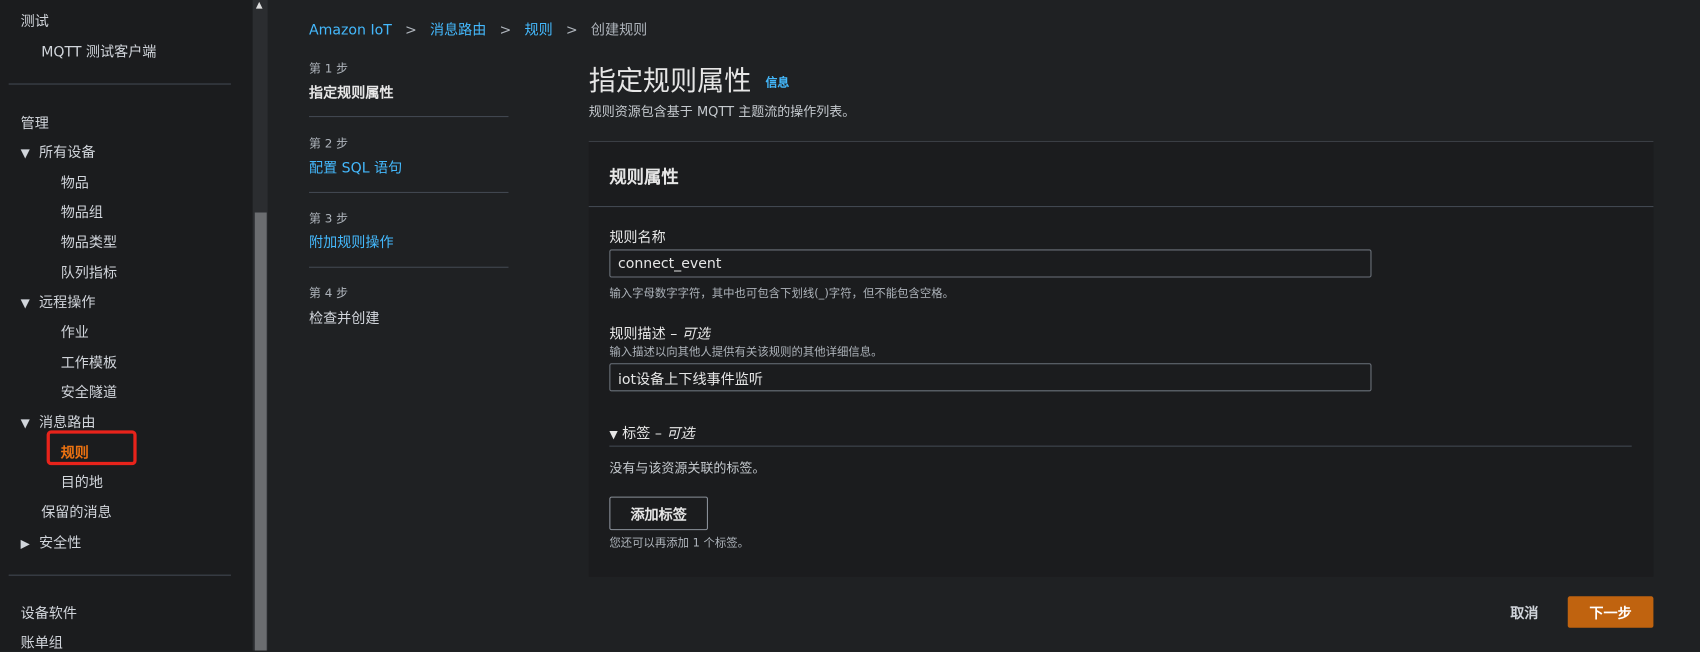  Describe the element at coordinates (746, 352) in the screenshot. I see `rule-description-hint: 输入描述以向其他人提供有关该规则的其他详细信息。` at that location.